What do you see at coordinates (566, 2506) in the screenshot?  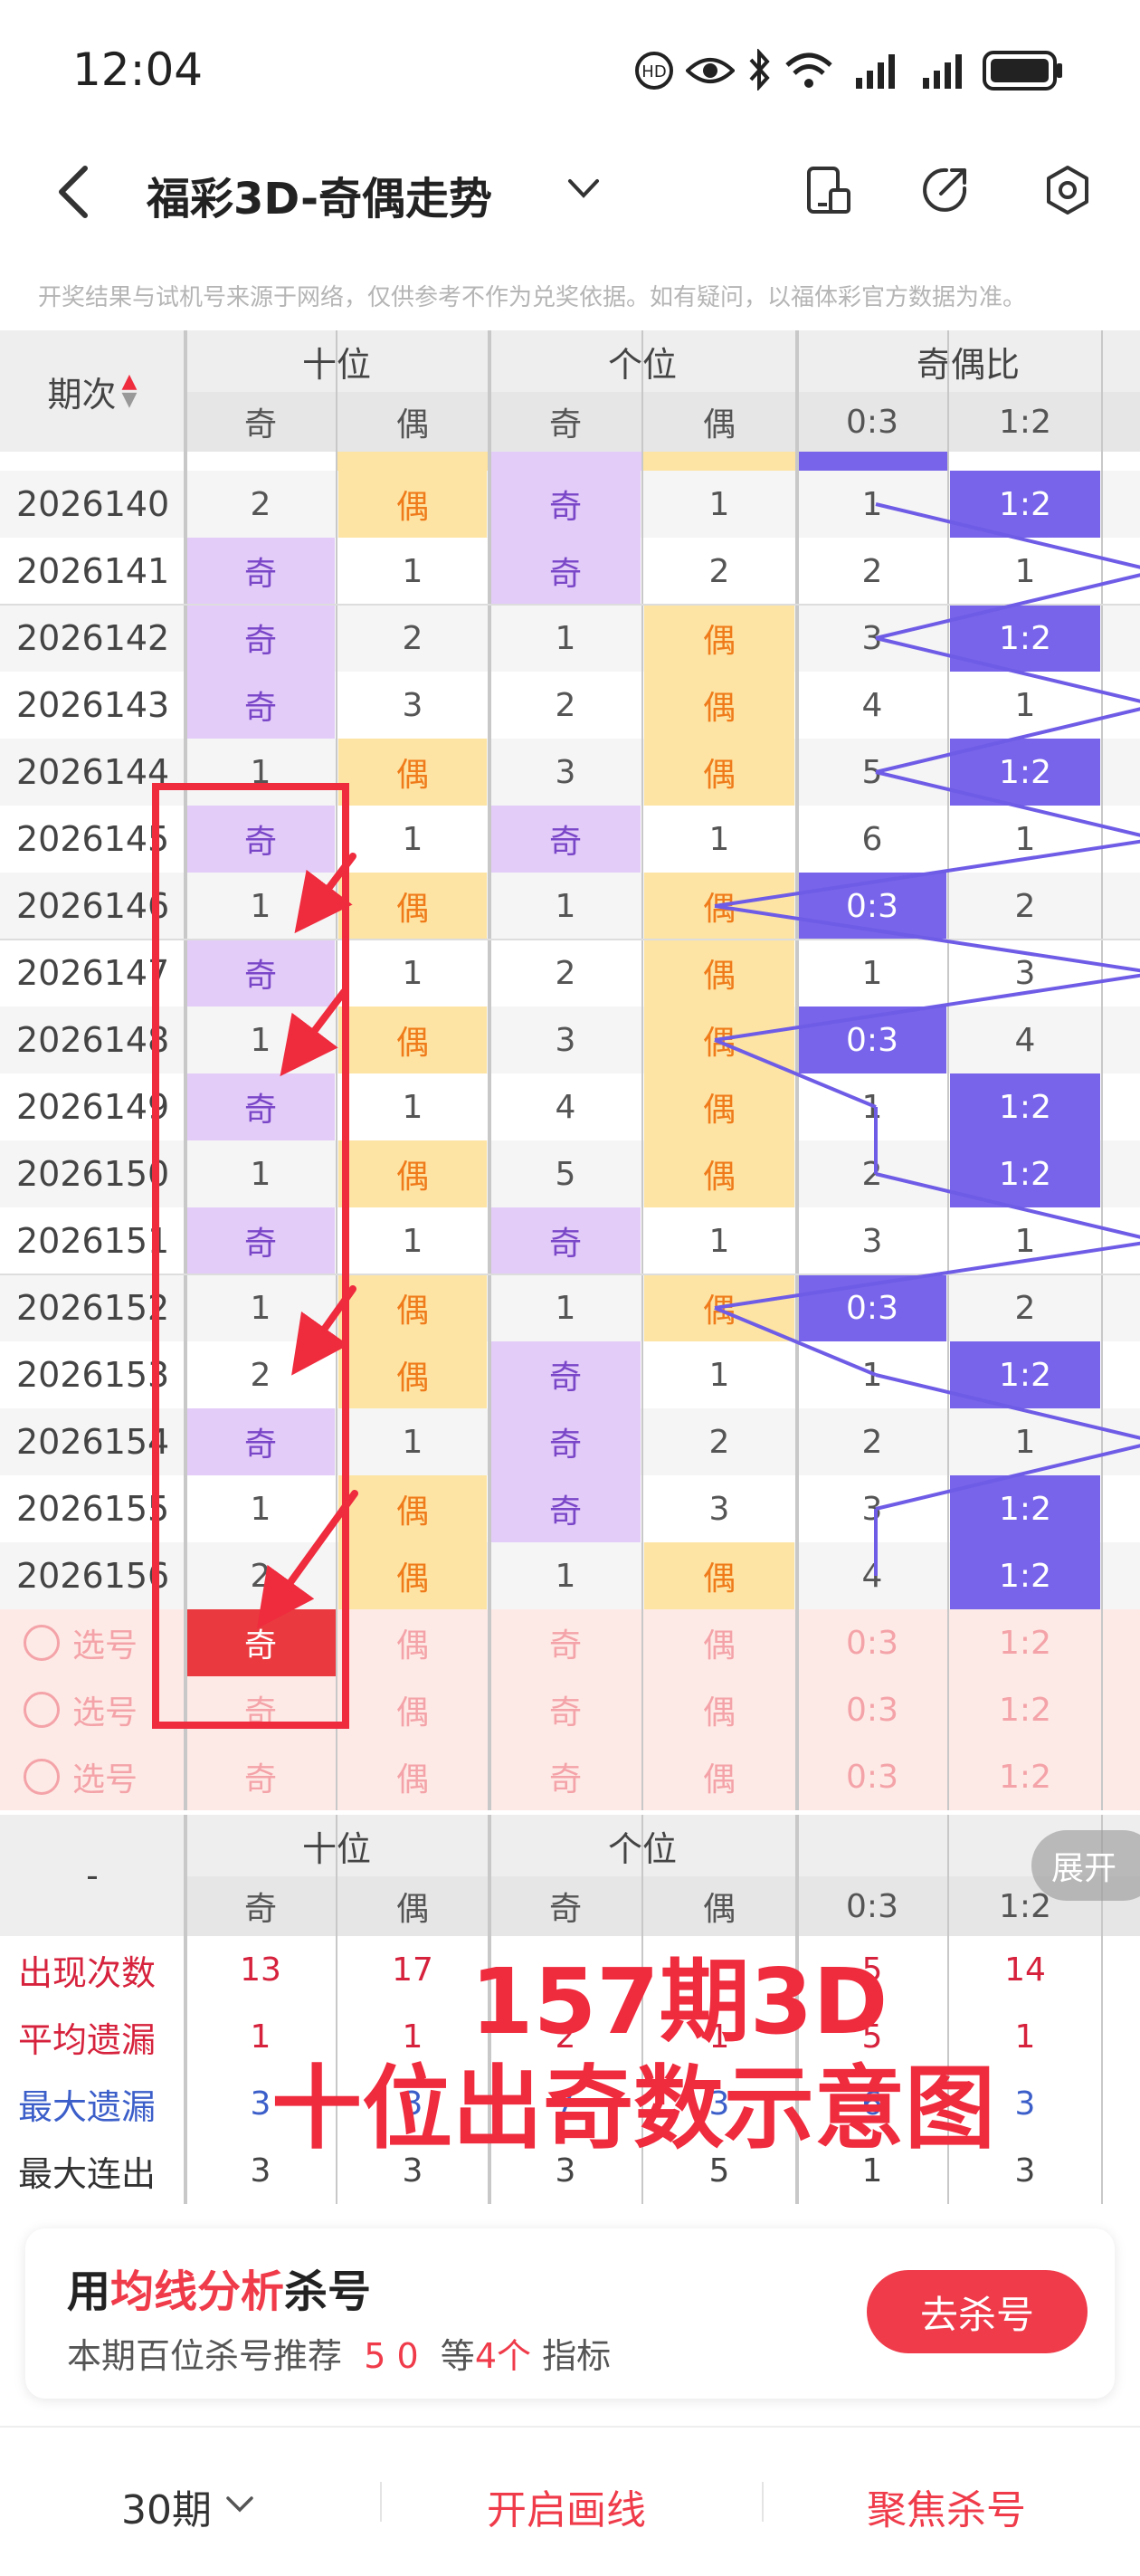 I see `draw-line-button: 开启画线` at bounding box center [566, 2506].